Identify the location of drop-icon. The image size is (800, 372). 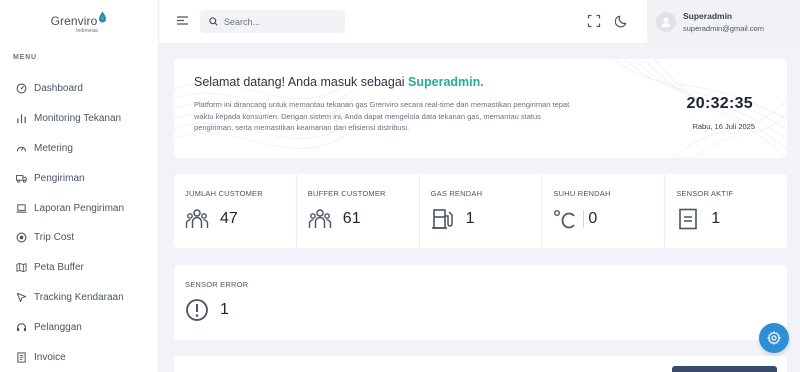
(103, 16).